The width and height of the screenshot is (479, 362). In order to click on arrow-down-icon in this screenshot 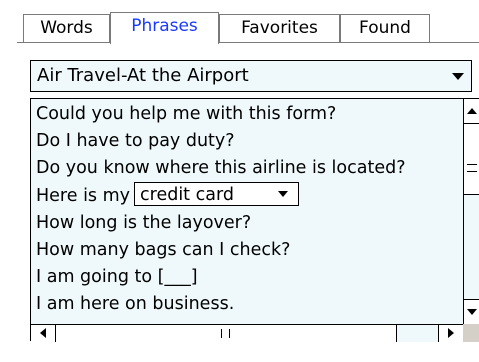, I will do `click(472, 312)`.